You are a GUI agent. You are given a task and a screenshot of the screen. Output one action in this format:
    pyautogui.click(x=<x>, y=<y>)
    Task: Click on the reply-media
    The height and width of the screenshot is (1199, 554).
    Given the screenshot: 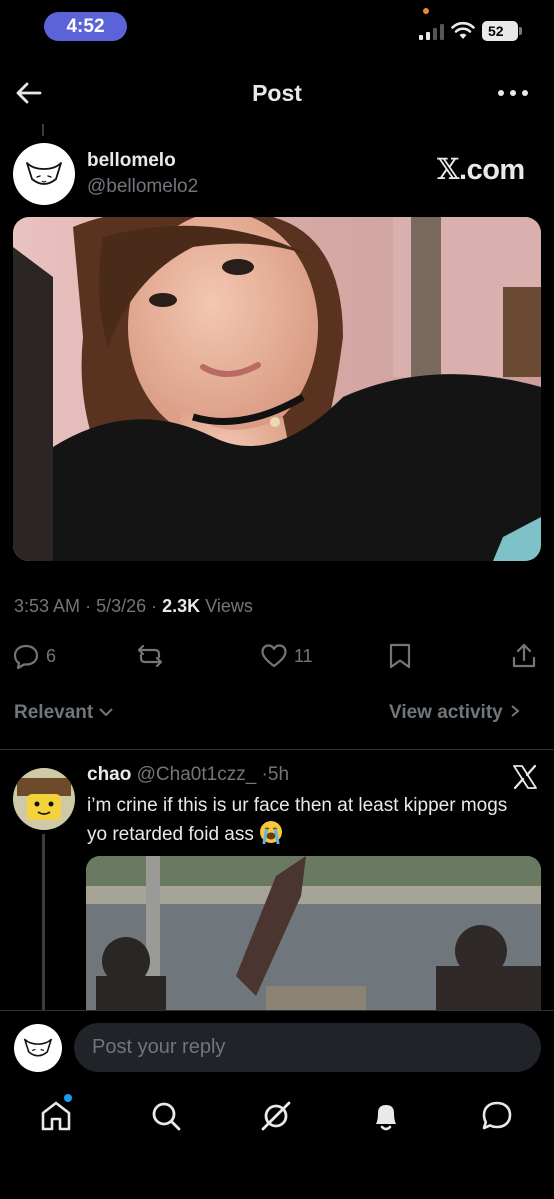 What is the action you would take?
    pyautogui.click(x=313, y=936)
    